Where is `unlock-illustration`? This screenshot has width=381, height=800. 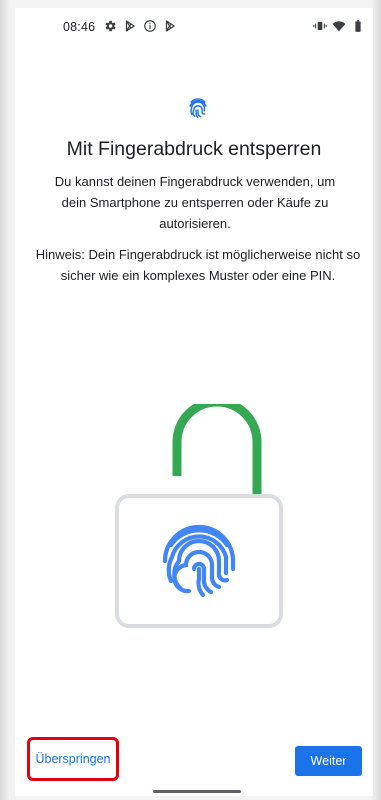 unlock-illustration is located at coordinates (199, 516).